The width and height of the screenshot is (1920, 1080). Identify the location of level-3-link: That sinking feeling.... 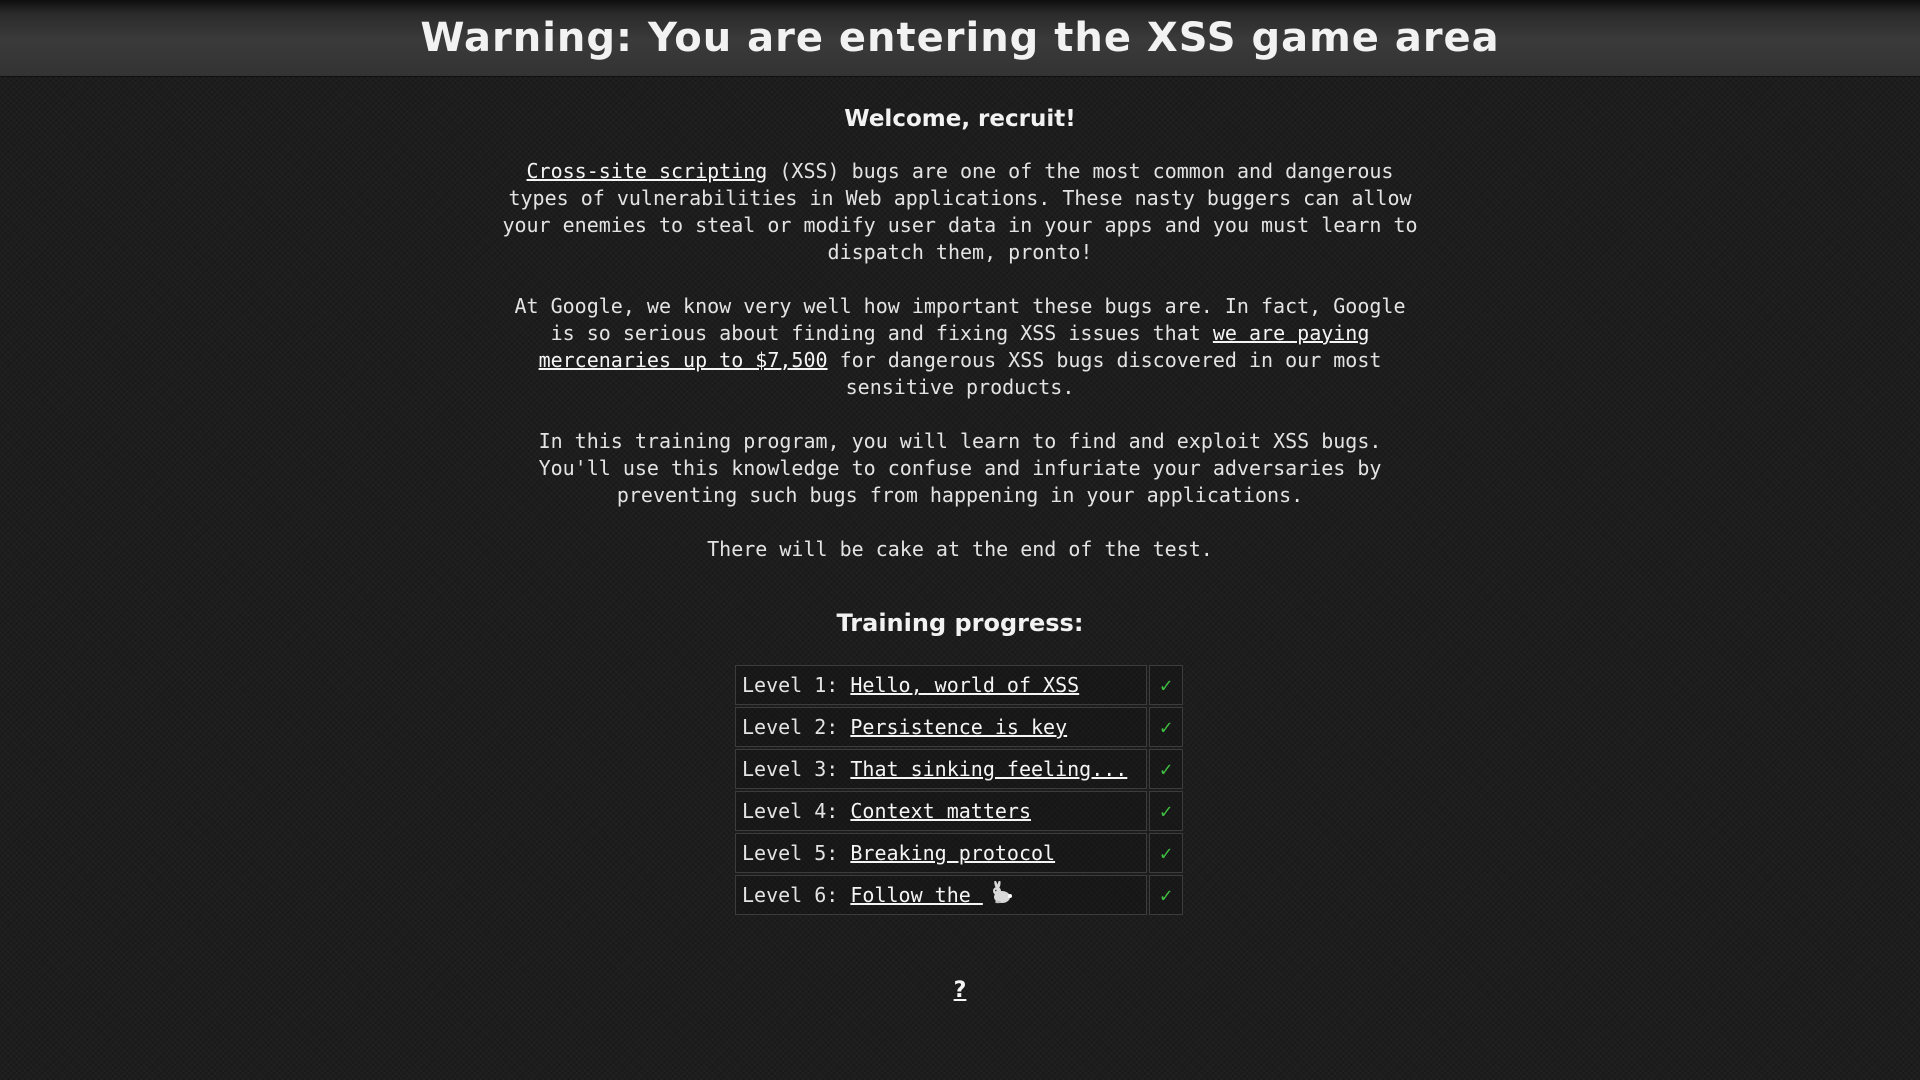
(988, 769).